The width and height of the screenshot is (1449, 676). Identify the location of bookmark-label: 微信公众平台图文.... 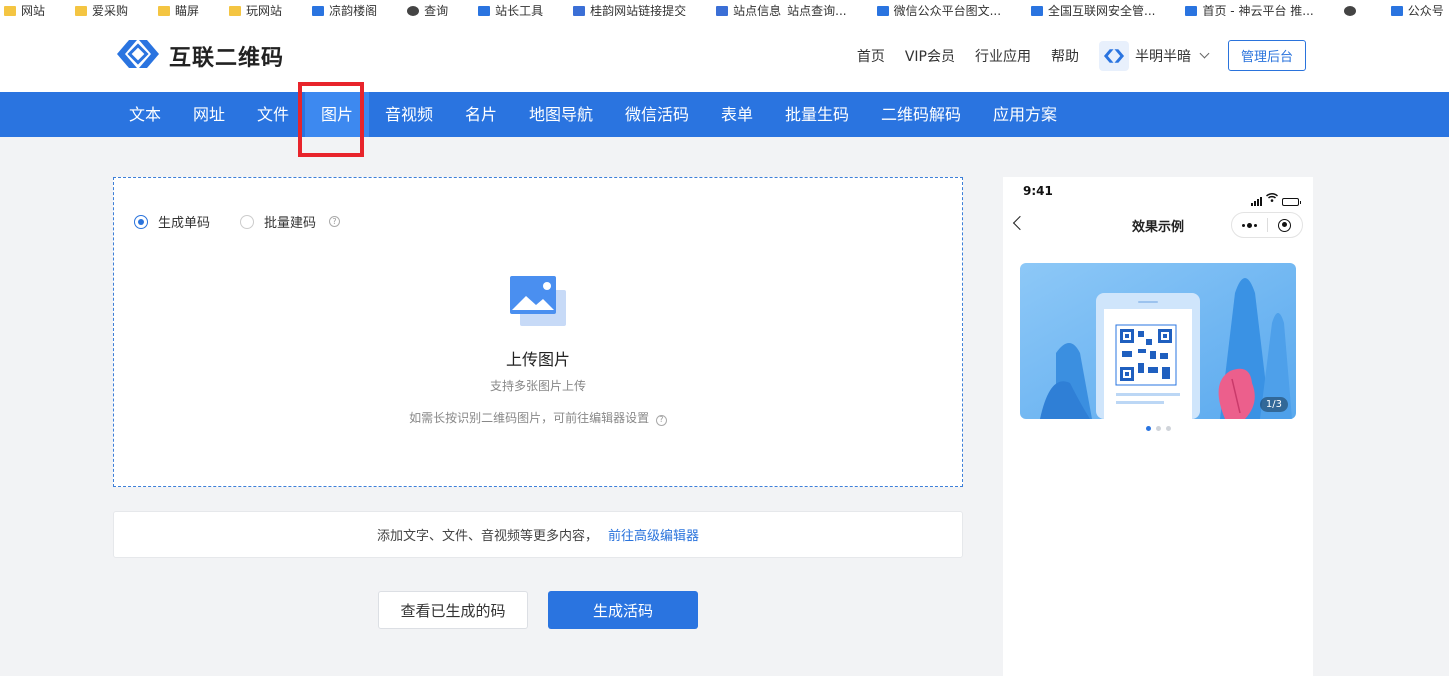
(947, 10).